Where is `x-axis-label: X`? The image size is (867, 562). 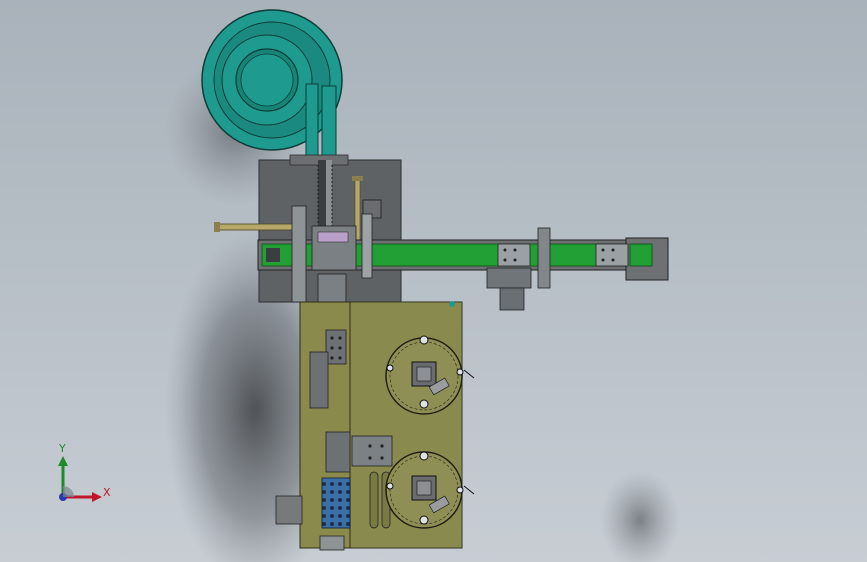
x-axis-label: X is located at coordinates (107, 492).